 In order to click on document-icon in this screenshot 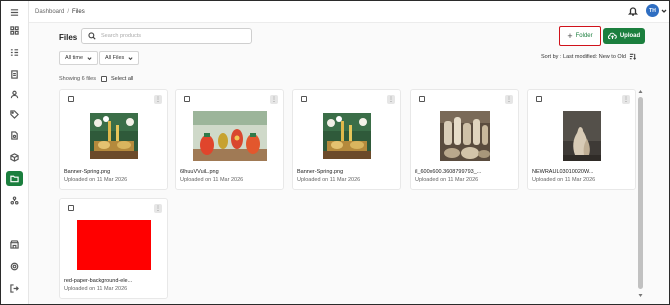, I will do `click(14, 74)`.